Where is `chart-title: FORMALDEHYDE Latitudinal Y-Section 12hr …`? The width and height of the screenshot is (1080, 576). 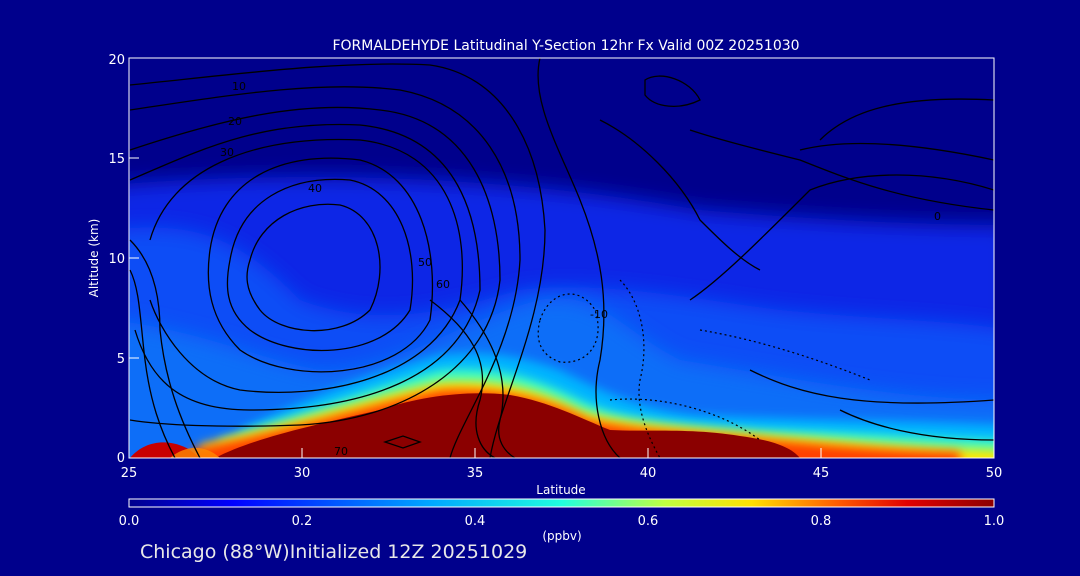
chart-title: FORMALDEHYDE Latitudinal Y-Section 12hr … is located at coordinates (565, 46).